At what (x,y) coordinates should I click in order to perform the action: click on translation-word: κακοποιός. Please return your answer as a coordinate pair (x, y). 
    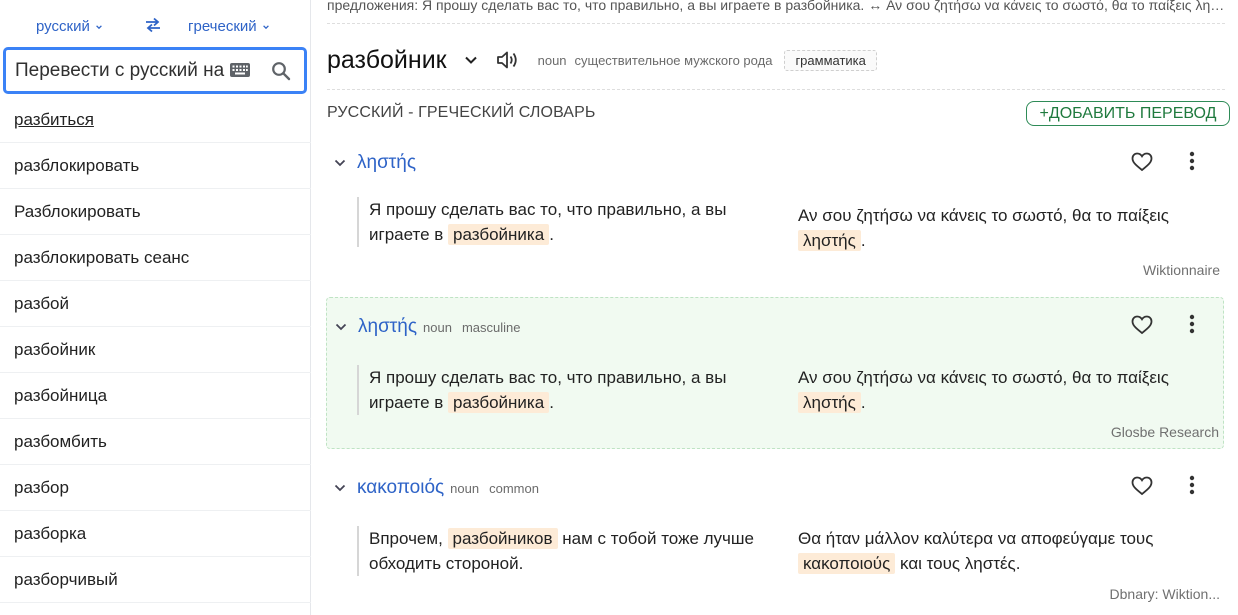
    Looking at the image, I should click on (400, 488).